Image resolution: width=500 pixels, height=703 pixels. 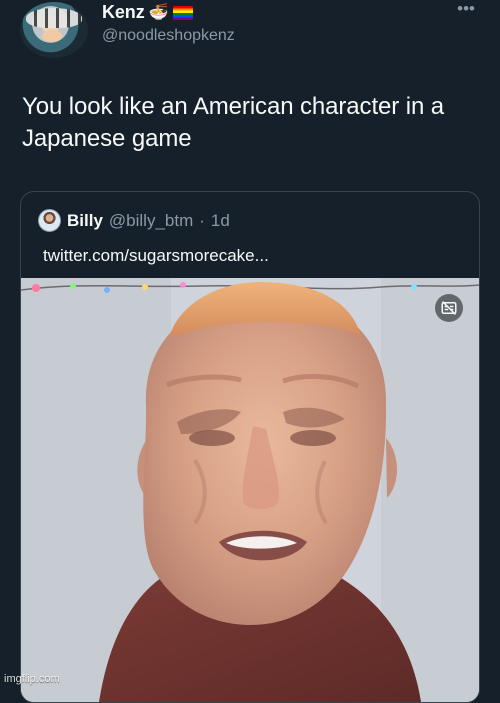 I want to click on author-display-name: Kenz, so click(x=123, y=12).